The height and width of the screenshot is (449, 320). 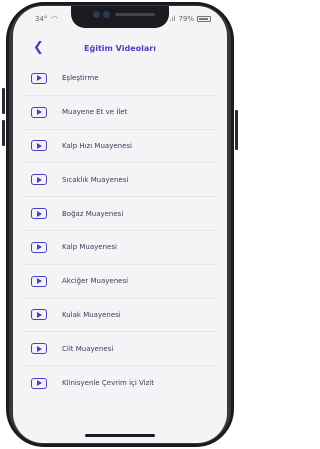 What do you see at coordinates (95, 281) in the screenshot?
I see `video-label: Akciğer Muayenesi` at bounding box center [95, 281].